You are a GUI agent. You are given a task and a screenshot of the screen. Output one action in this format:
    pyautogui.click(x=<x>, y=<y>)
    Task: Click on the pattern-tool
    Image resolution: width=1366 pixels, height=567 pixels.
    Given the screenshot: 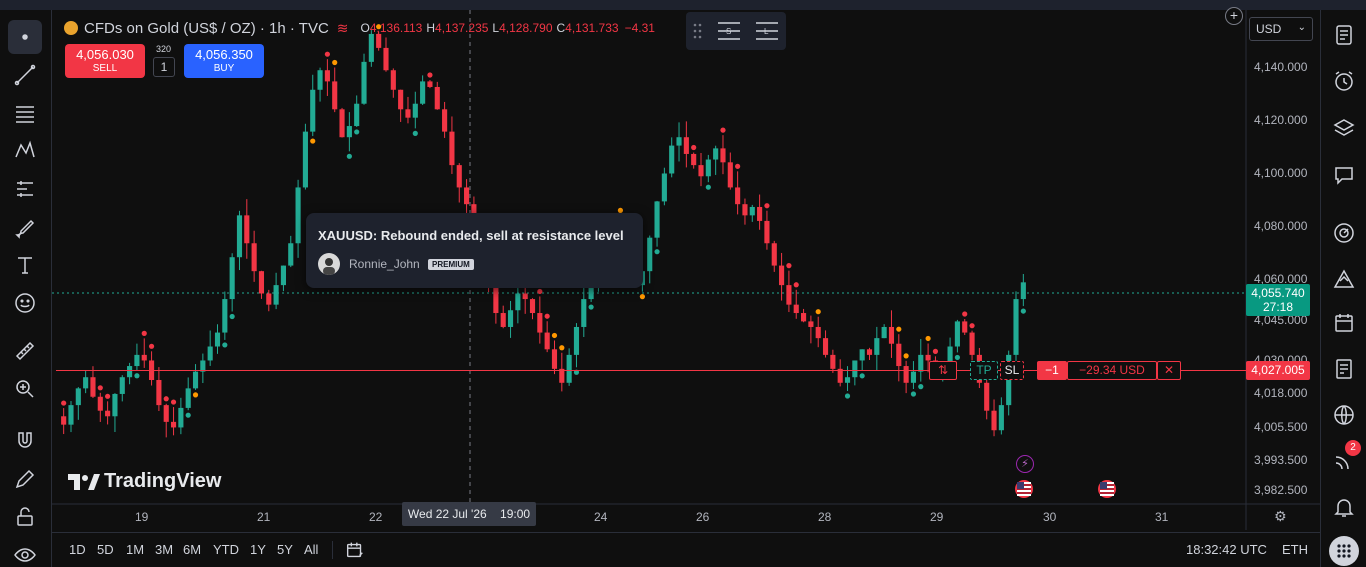 What is the action you would take?
    pyautogui.click(x=25, y=151)
    